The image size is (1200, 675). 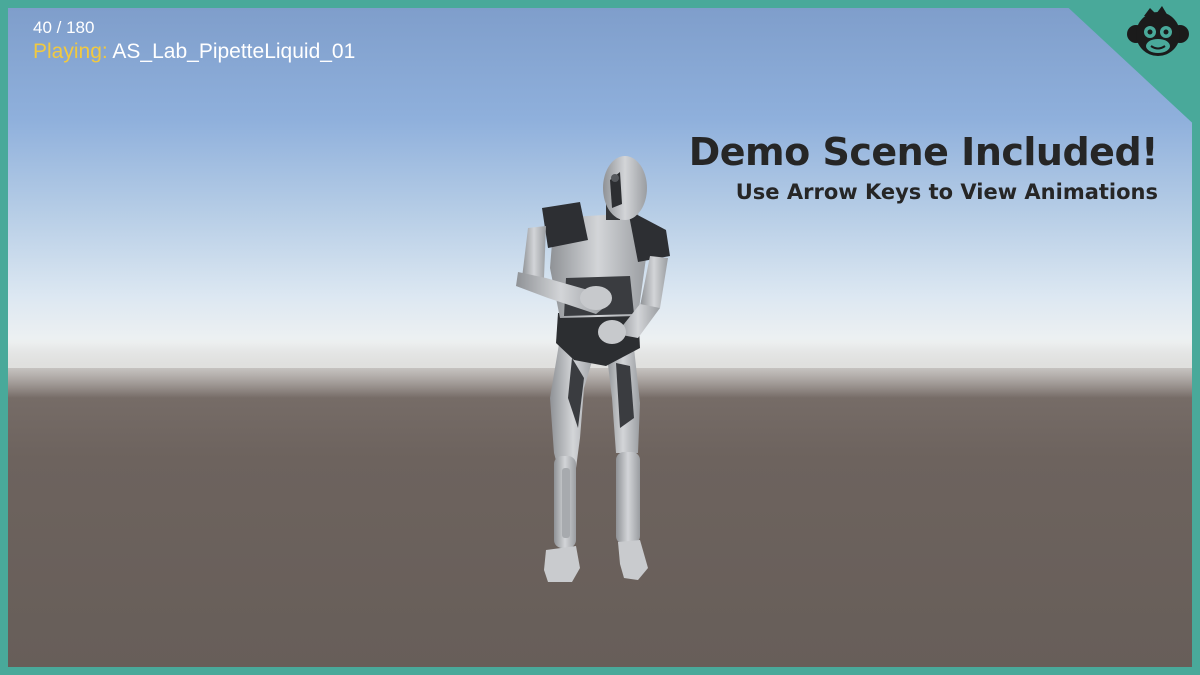 What do you see at coordinates (64, 27) in the screenshot?
I see `frame-counter: 40 / 180` at bounding box center [64, 27].